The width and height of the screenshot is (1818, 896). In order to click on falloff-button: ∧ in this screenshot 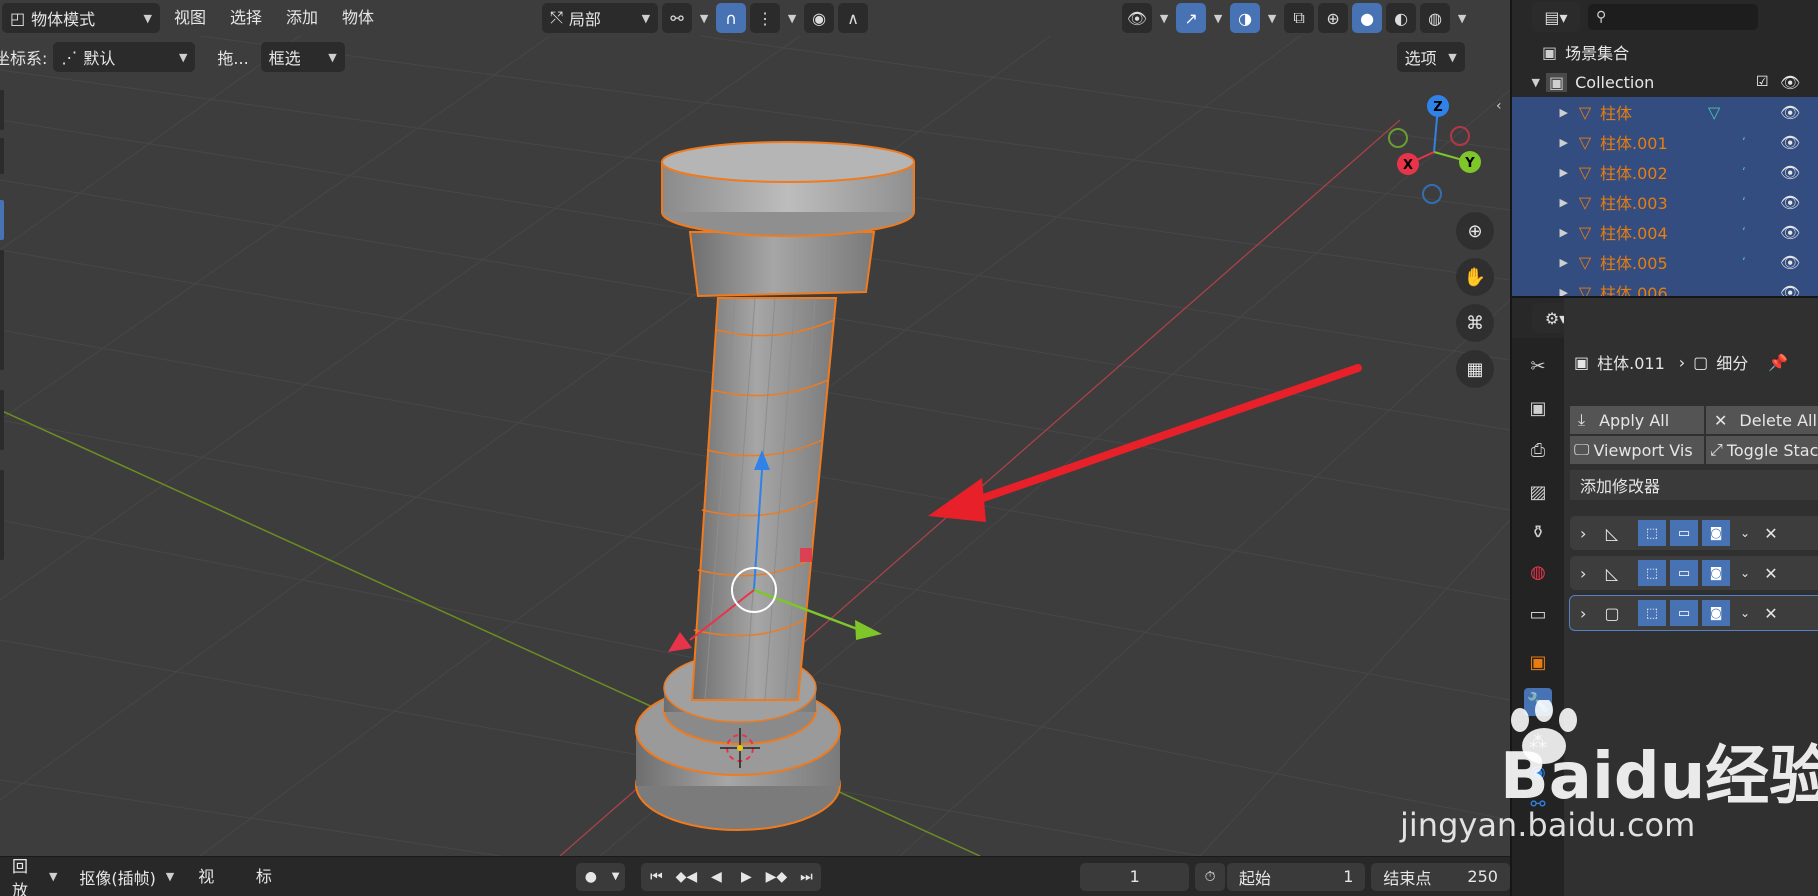, I will do `click(853, 18)`.